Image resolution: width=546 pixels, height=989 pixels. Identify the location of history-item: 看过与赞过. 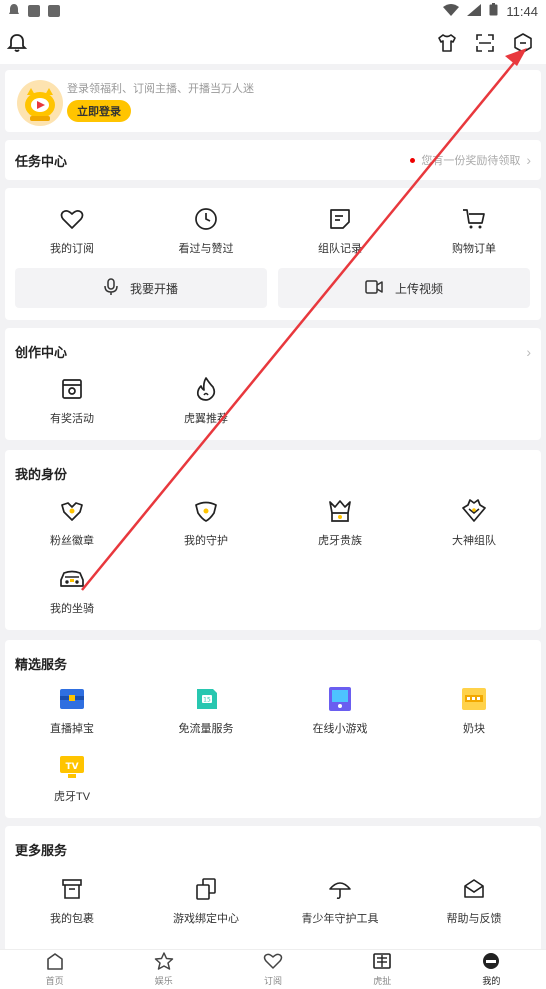
(206, 231).